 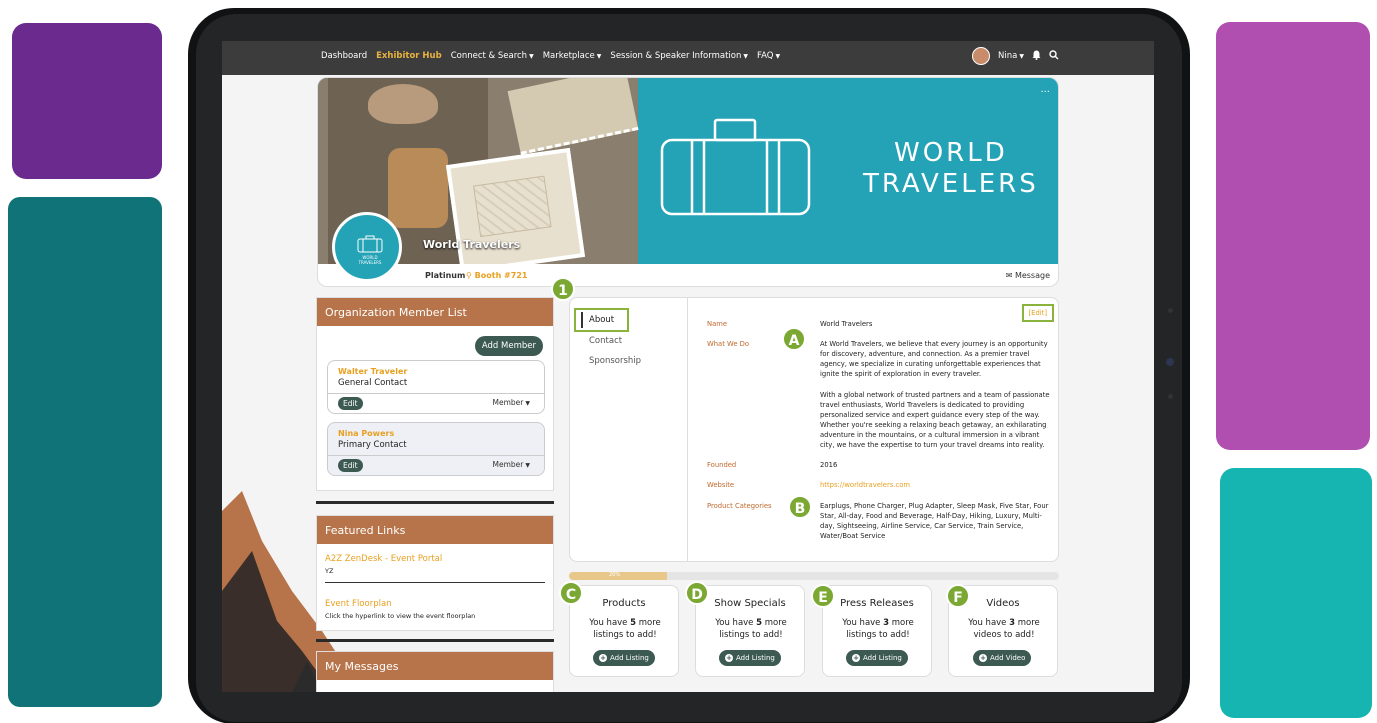 I want to click on message-button: ✉ Message, so click(x=1028, y=275).